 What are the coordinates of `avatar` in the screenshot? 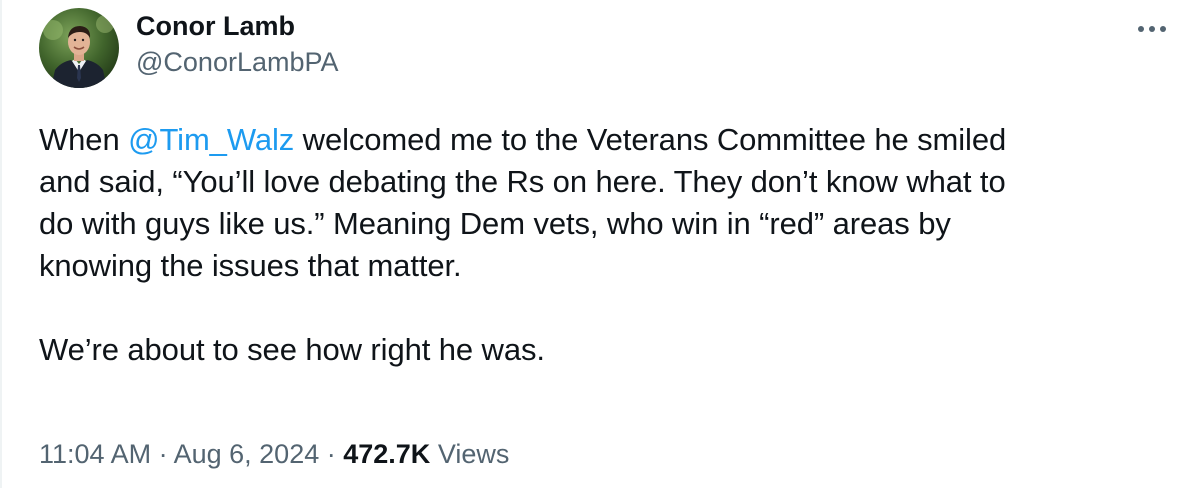 It's located at (79, 48).